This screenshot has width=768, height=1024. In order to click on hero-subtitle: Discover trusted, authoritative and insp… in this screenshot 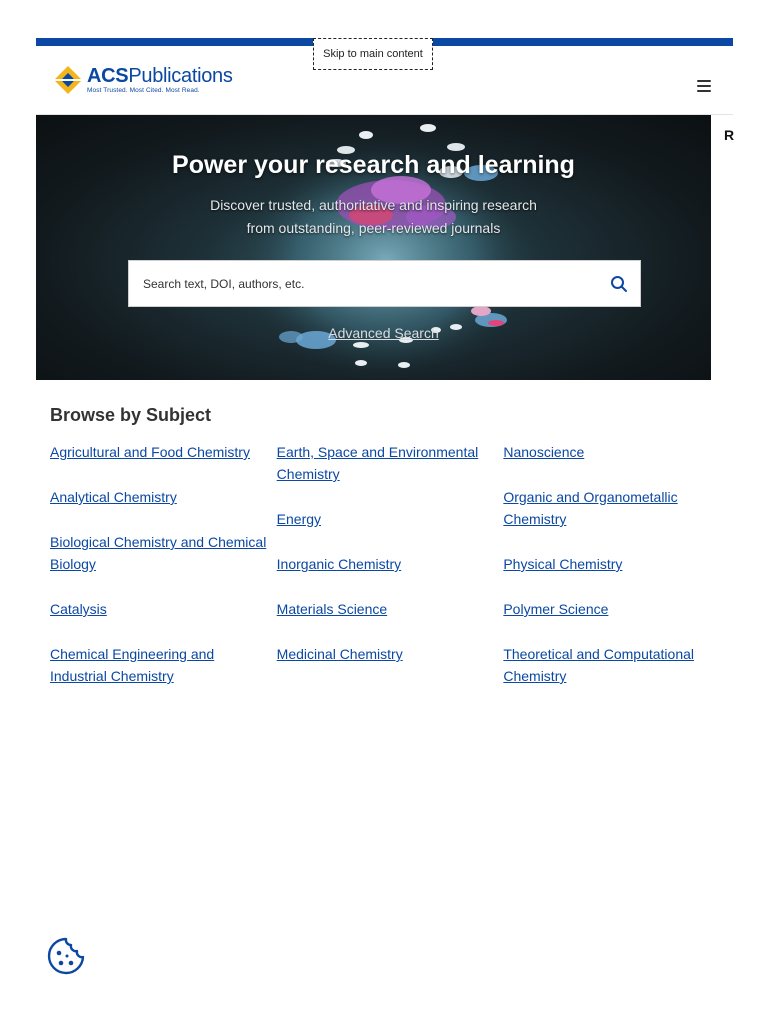, I will do `click(373, 216)`.